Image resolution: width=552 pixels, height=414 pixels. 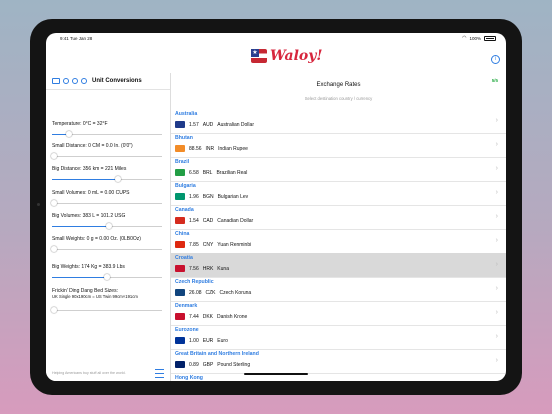 I want to click on globe-icon, so click(x=75, y=81).